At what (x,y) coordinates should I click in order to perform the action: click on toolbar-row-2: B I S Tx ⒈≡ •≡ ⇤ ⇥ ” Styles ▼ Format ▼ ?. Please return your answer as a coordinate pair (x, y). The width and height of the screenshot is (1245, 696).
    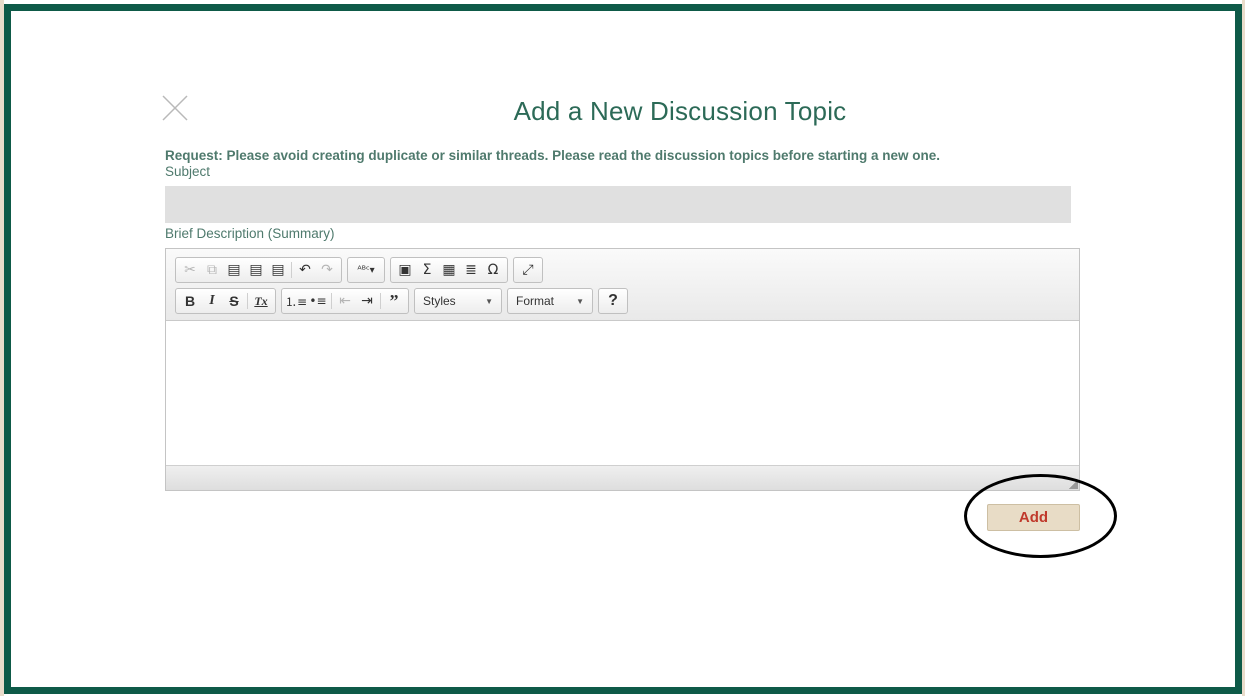
    Looking at the image, I should click on (401, 301).